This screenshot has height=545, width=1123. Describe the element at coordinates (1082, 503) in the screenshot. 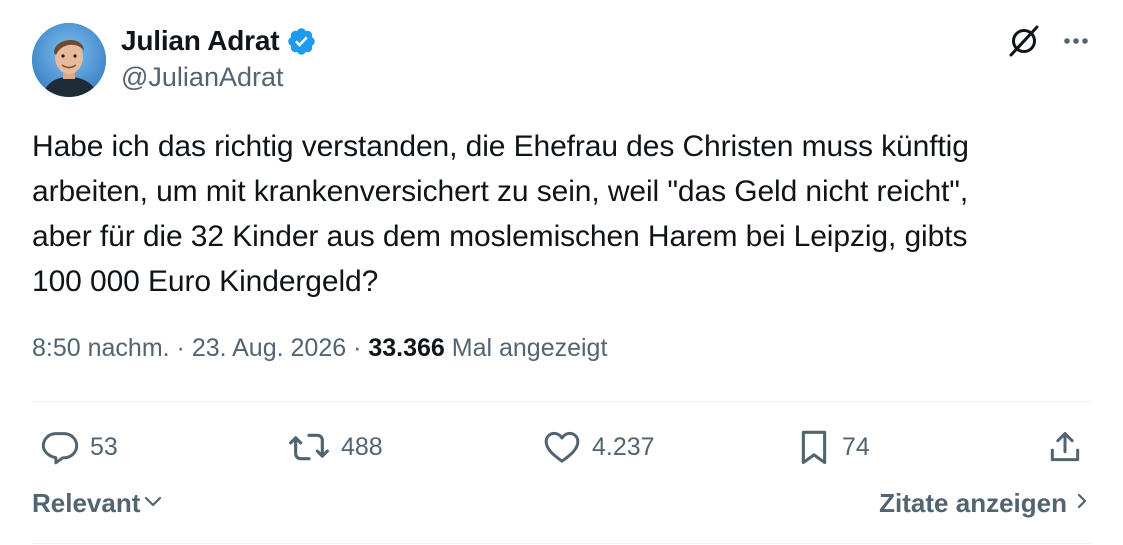

I see `chevron-right-icon` at that location.